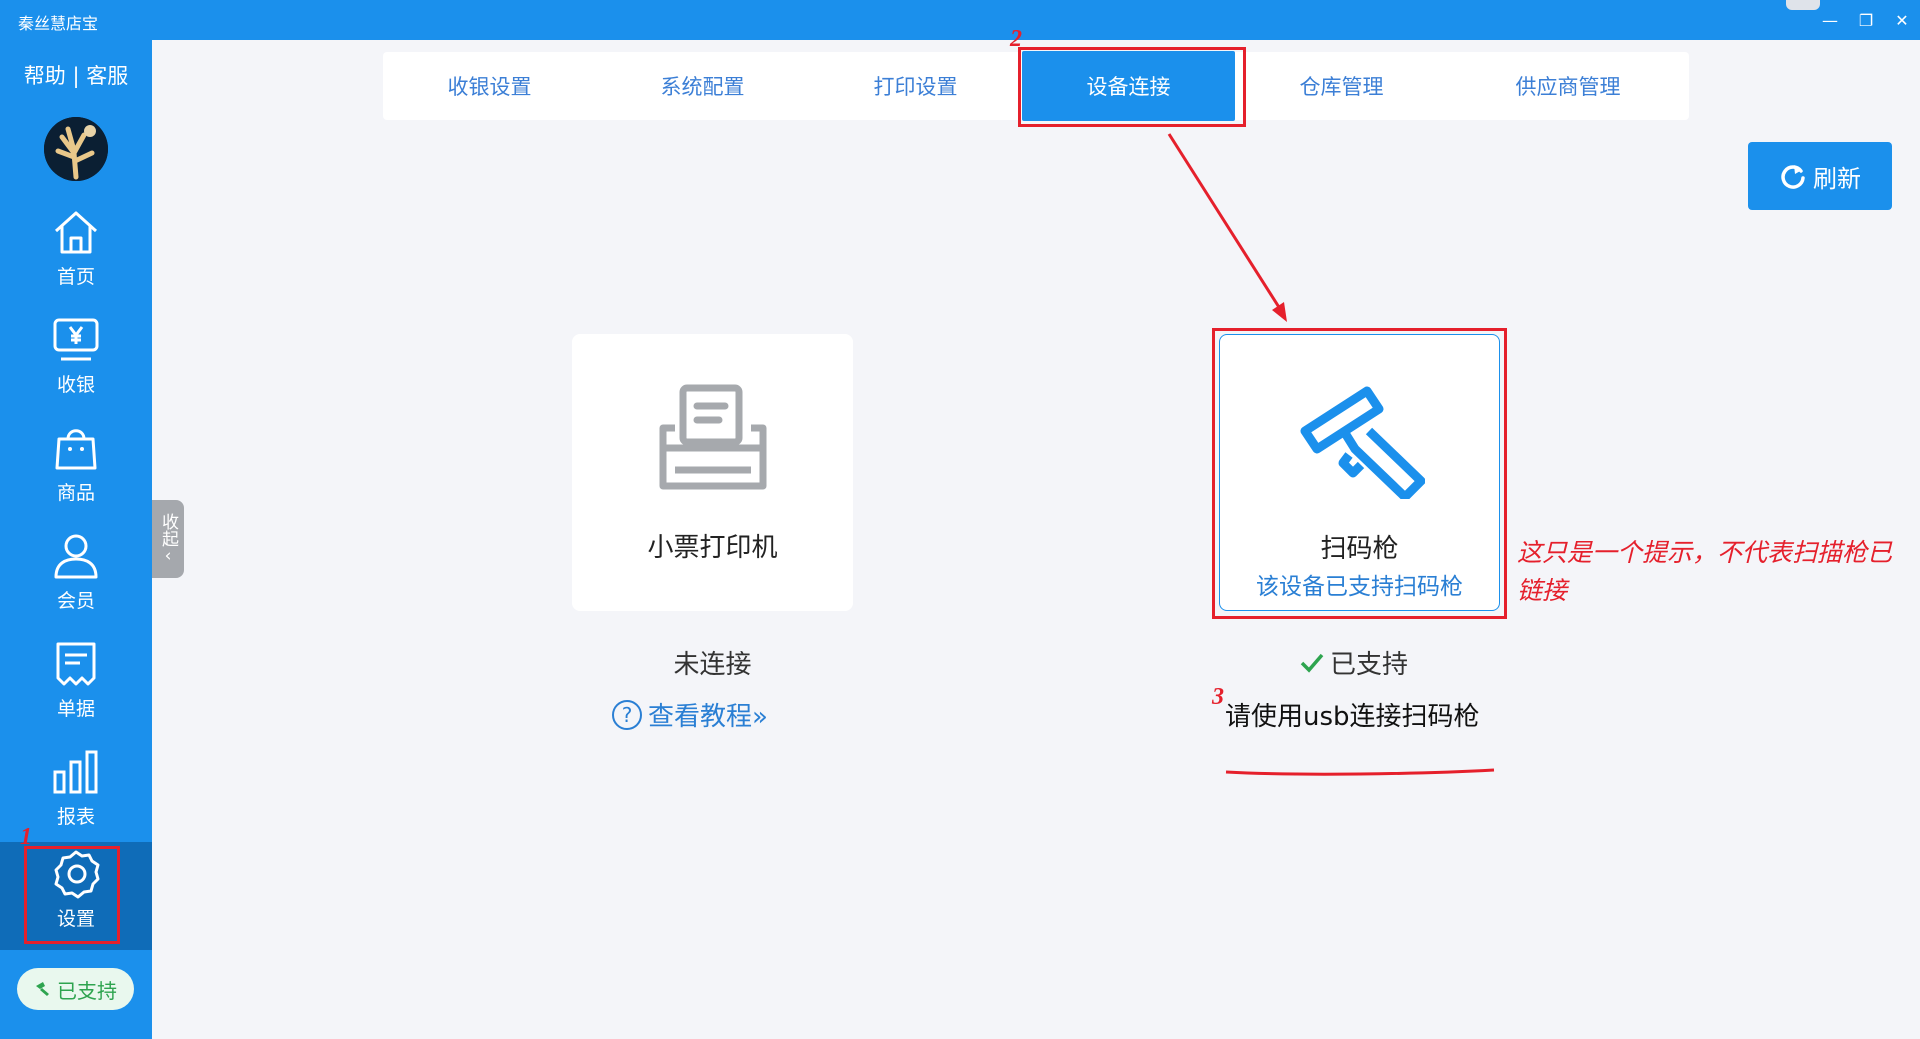 The height and width of the screenshot is (1039, 1920). What do you see at coordinates (1312, 663) in the screenshot?
I see `check-icon` at bounding box center [1312, 663].